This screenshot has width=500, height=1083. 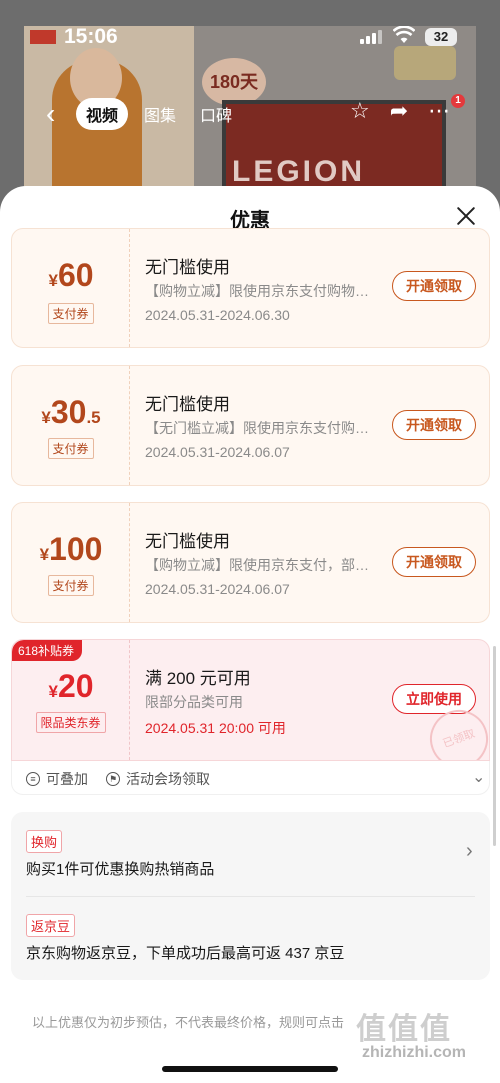 I want to click on coupon-amount: ¥30.5, so click(x=71, y=412).